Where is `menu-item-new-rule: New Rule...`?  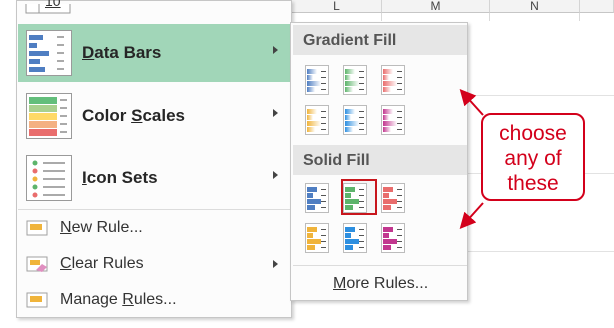 menu-item-new-rule: New Rule... is located at coordinates (155, 228).